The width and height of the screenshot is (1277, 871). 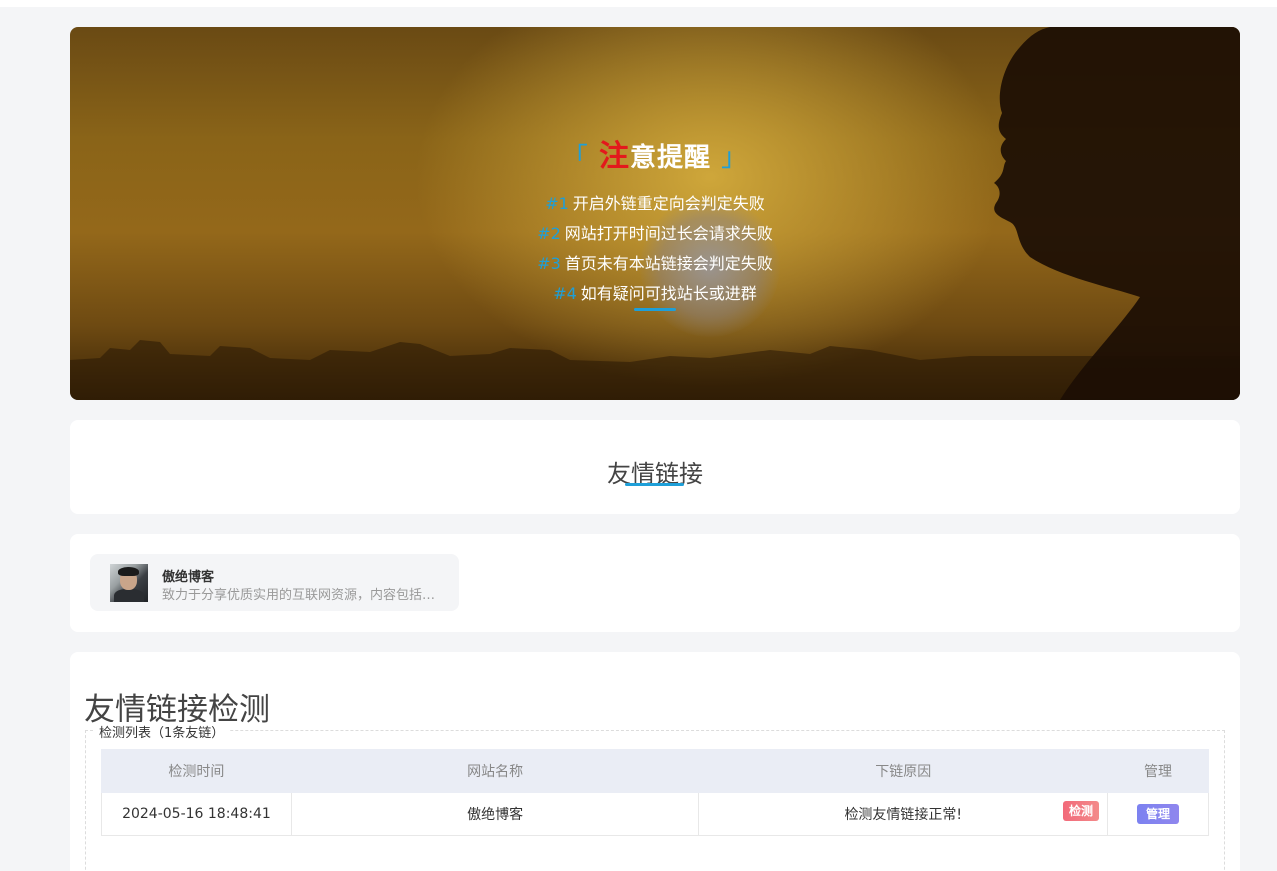 What do you see at coordinates (668, 293) in the screenshot?
I see `notice-text: 如有疑问可找站长或进群` at bounding box center [668, 293].